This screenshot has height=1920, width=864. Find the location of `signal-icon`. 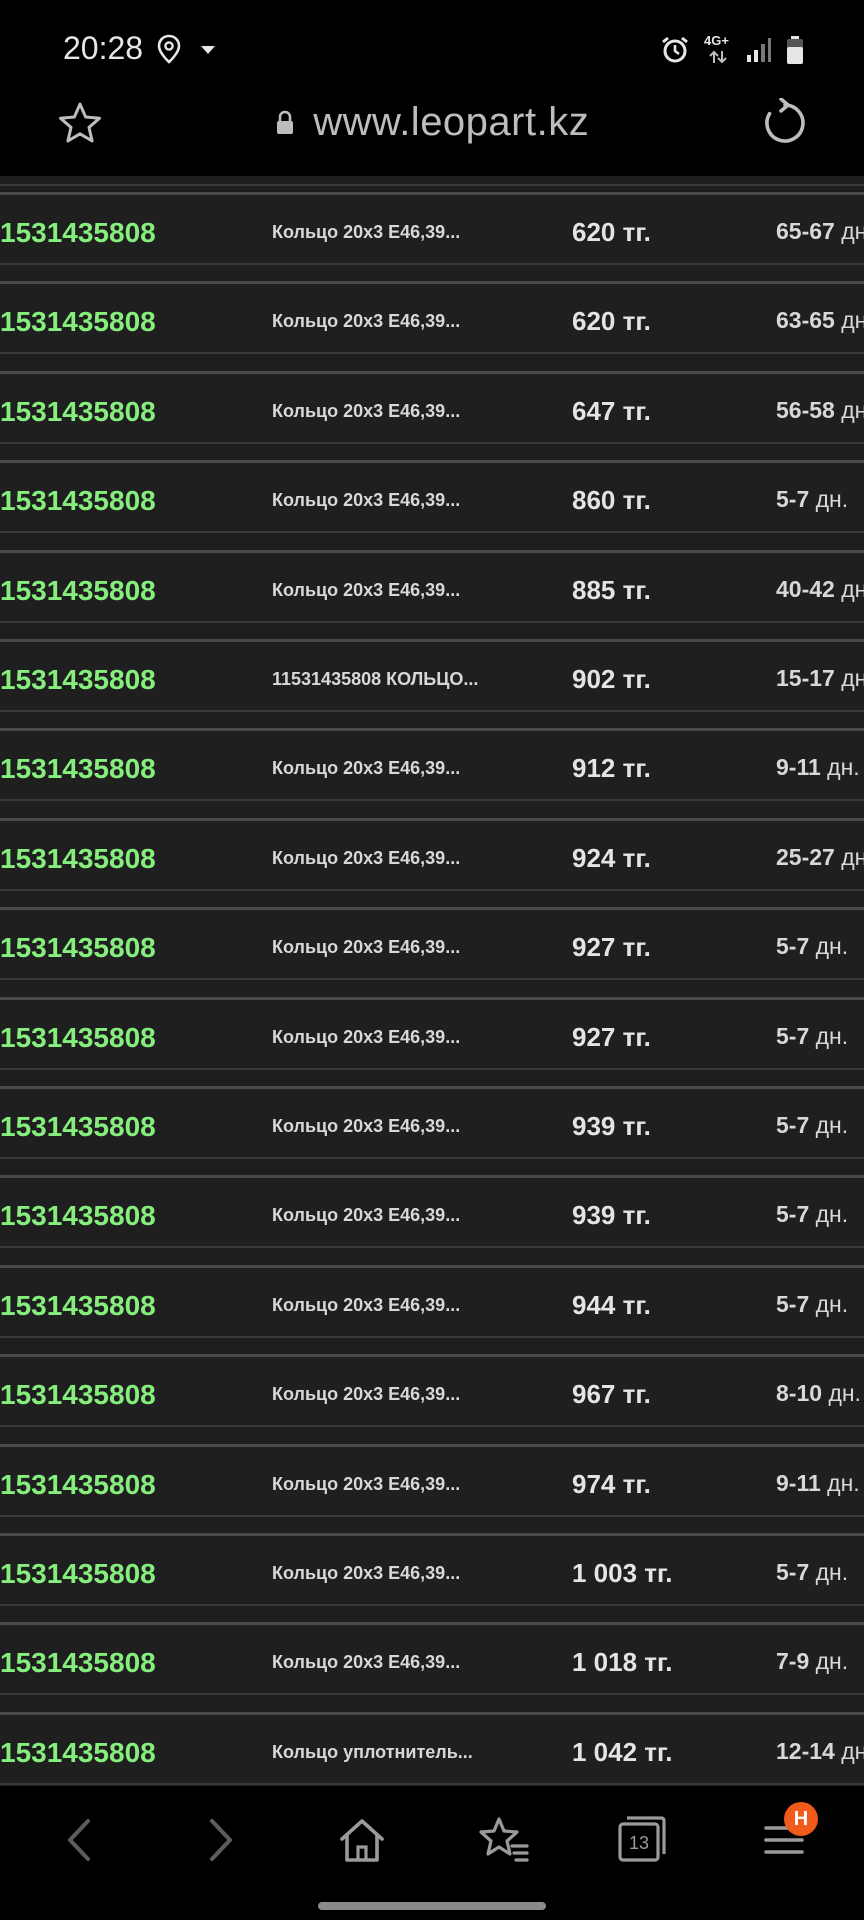

signal-icon is located at coordinates (759, 50).